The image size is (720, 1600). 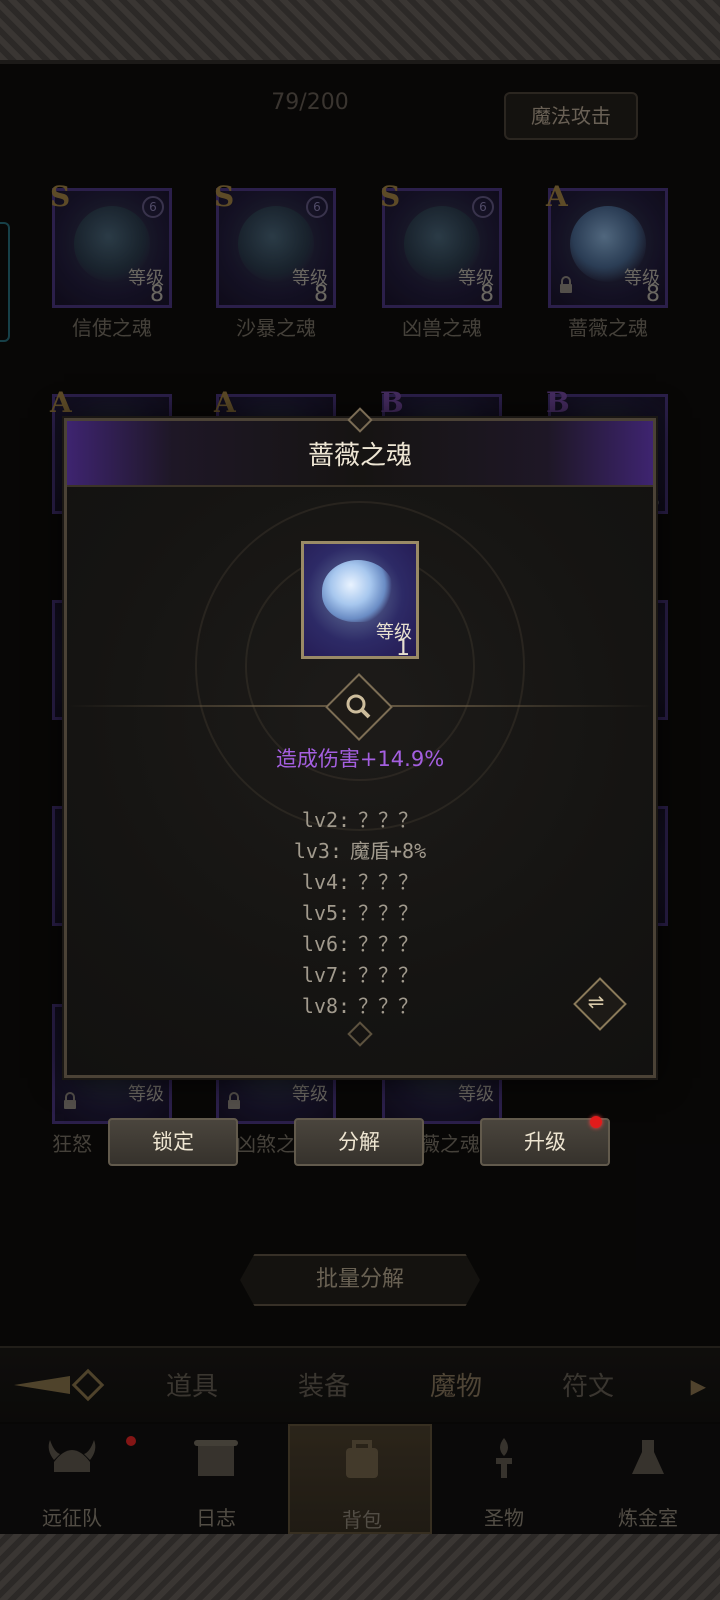 I want to click on level-effect: lv7:？？？, so click(x=360, y=975).